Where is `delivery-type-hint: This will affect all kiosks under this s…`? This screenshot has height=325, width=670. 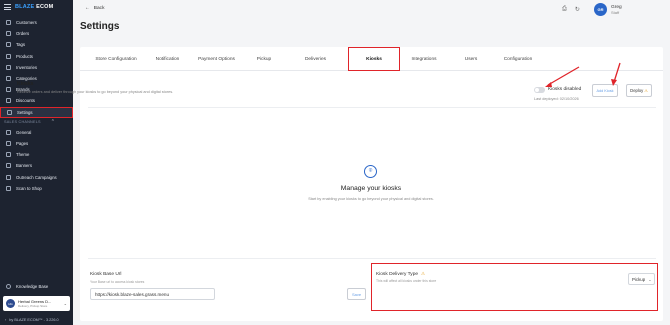 delivery-type-hint: This will affect all kiosks under this s… is located at coordinates (406, 281).